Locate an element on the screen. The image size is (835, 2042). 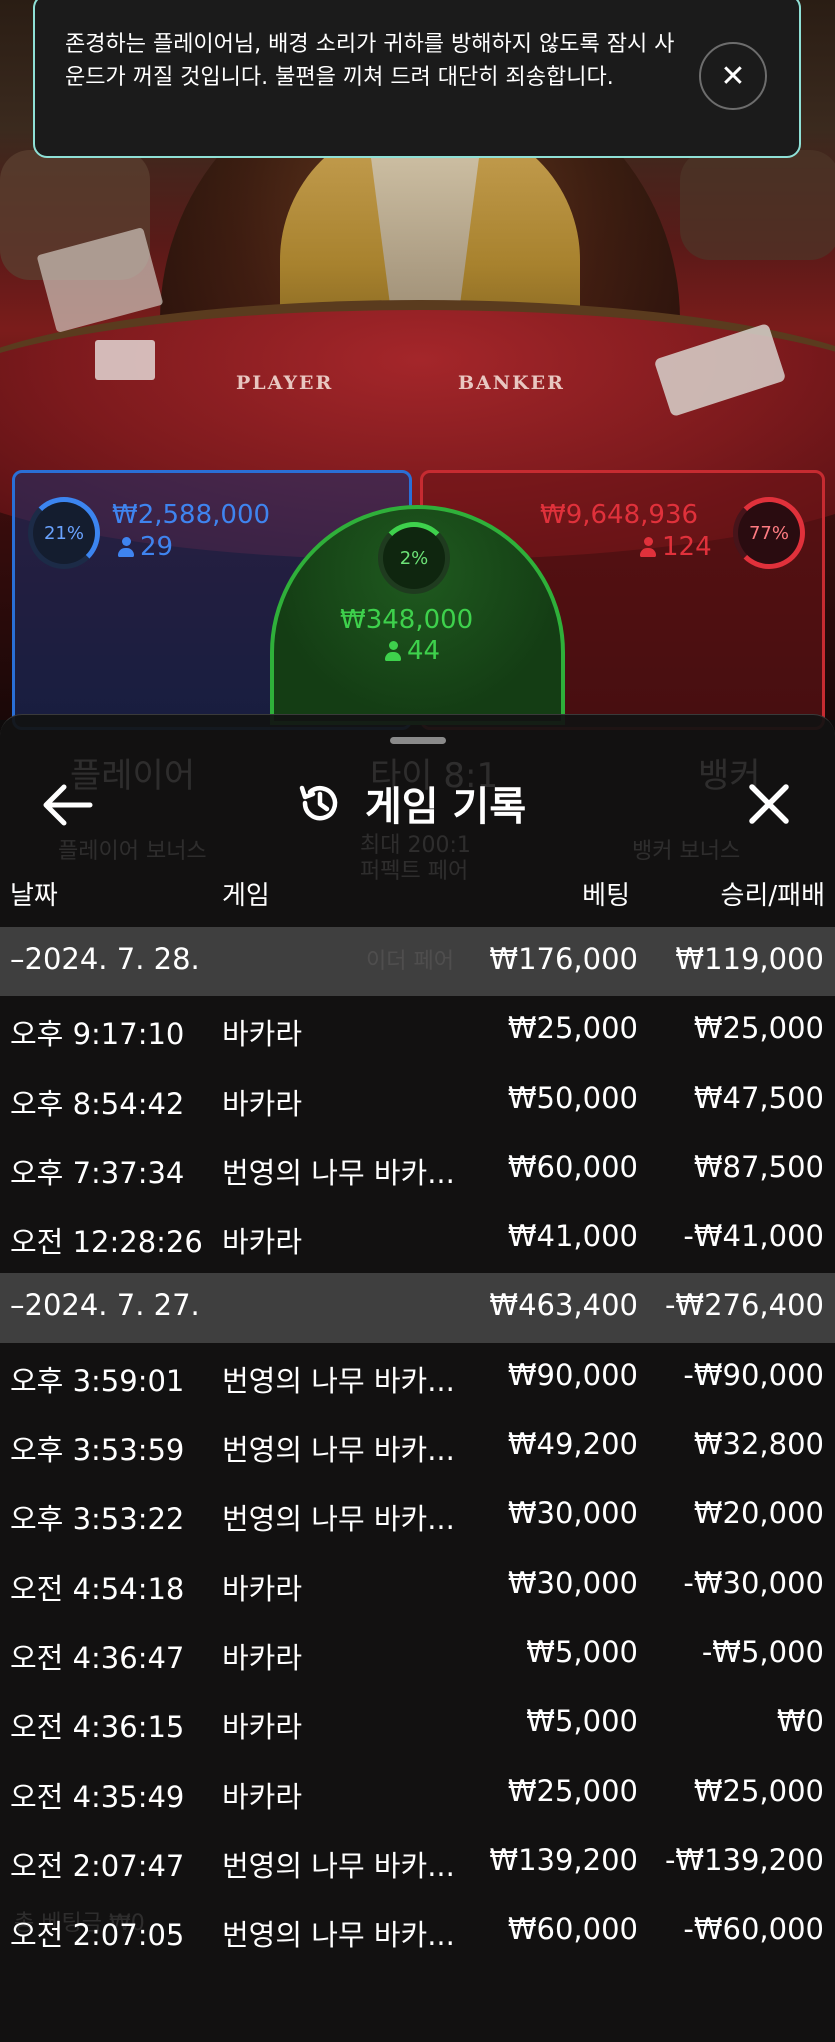
row-date: 오후 8:54:42 is located at coordinates (97, 1103).